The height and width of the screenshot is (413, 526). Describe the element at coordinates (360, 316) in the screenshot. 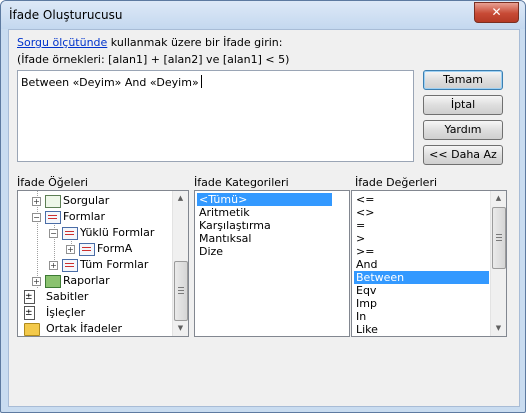

I see `value-item: In` at that location.